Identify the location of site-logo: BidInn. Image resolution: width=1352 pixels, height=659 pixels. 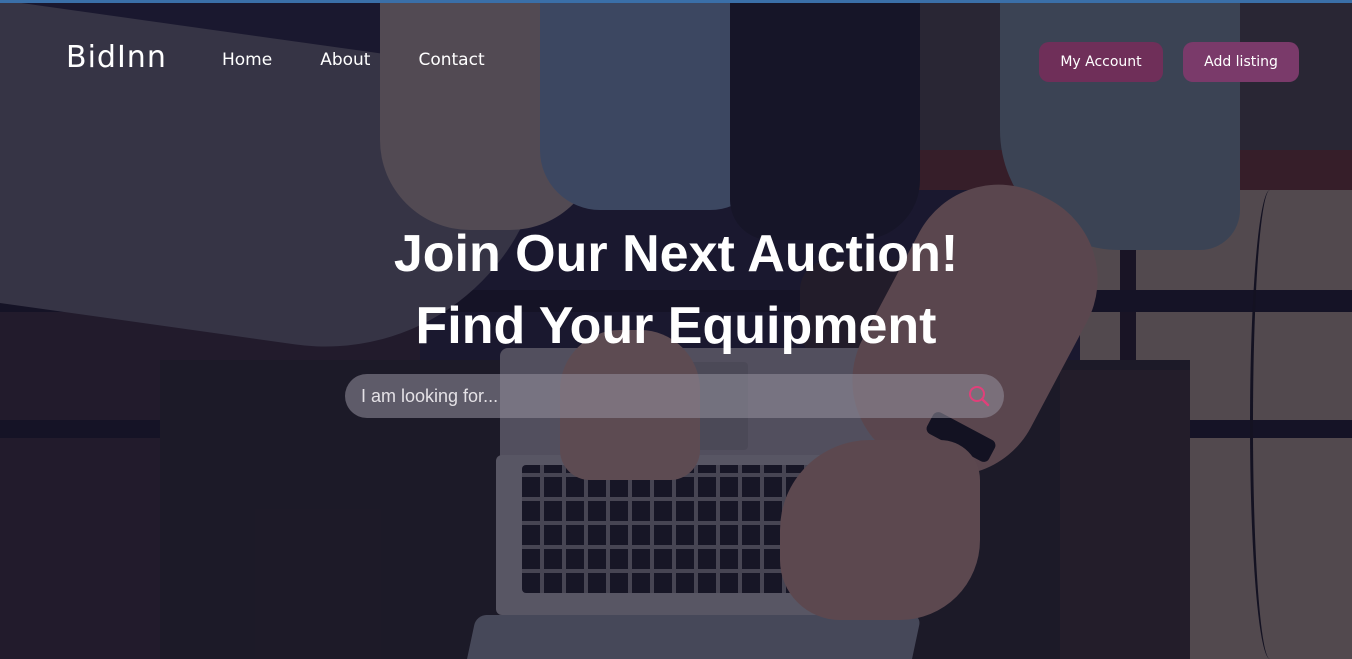
(116, 57).